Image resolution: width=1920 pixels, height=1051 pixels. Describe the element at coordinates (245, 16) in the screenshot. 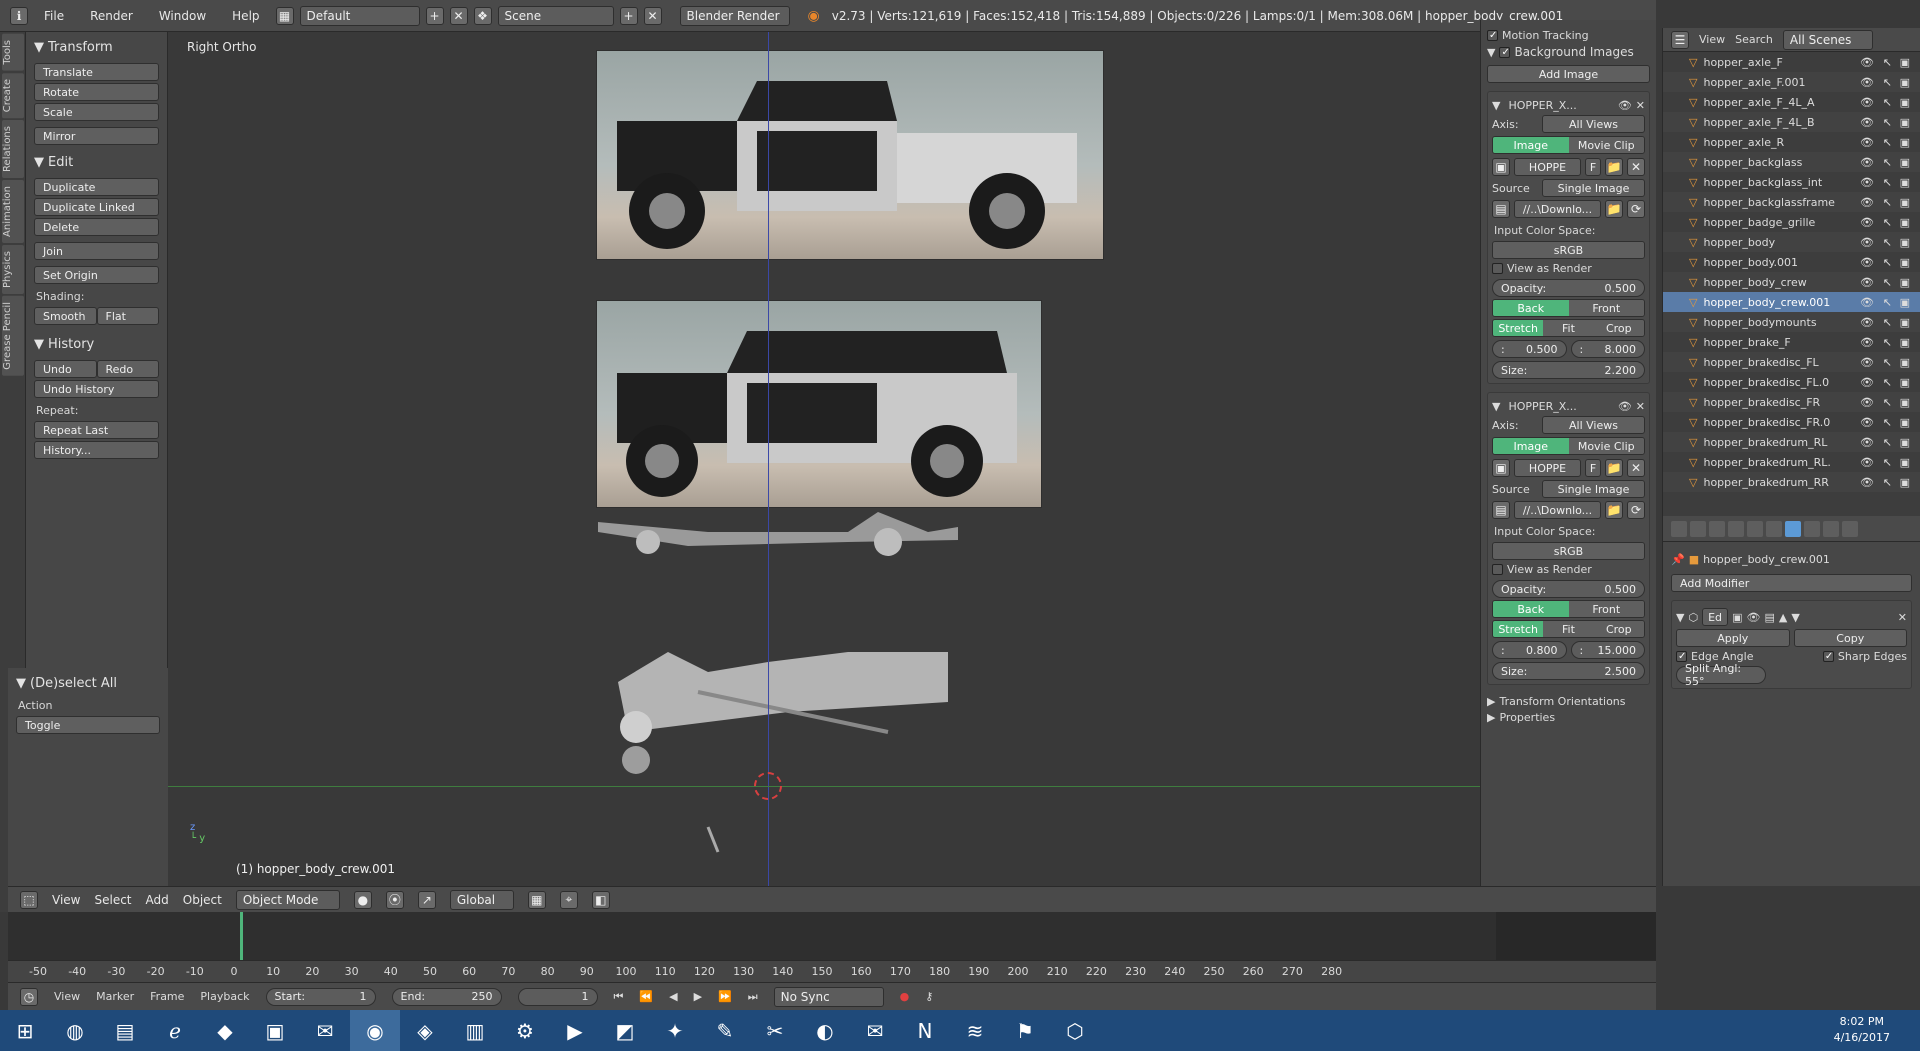

I see `menu-help: Help` at that location.